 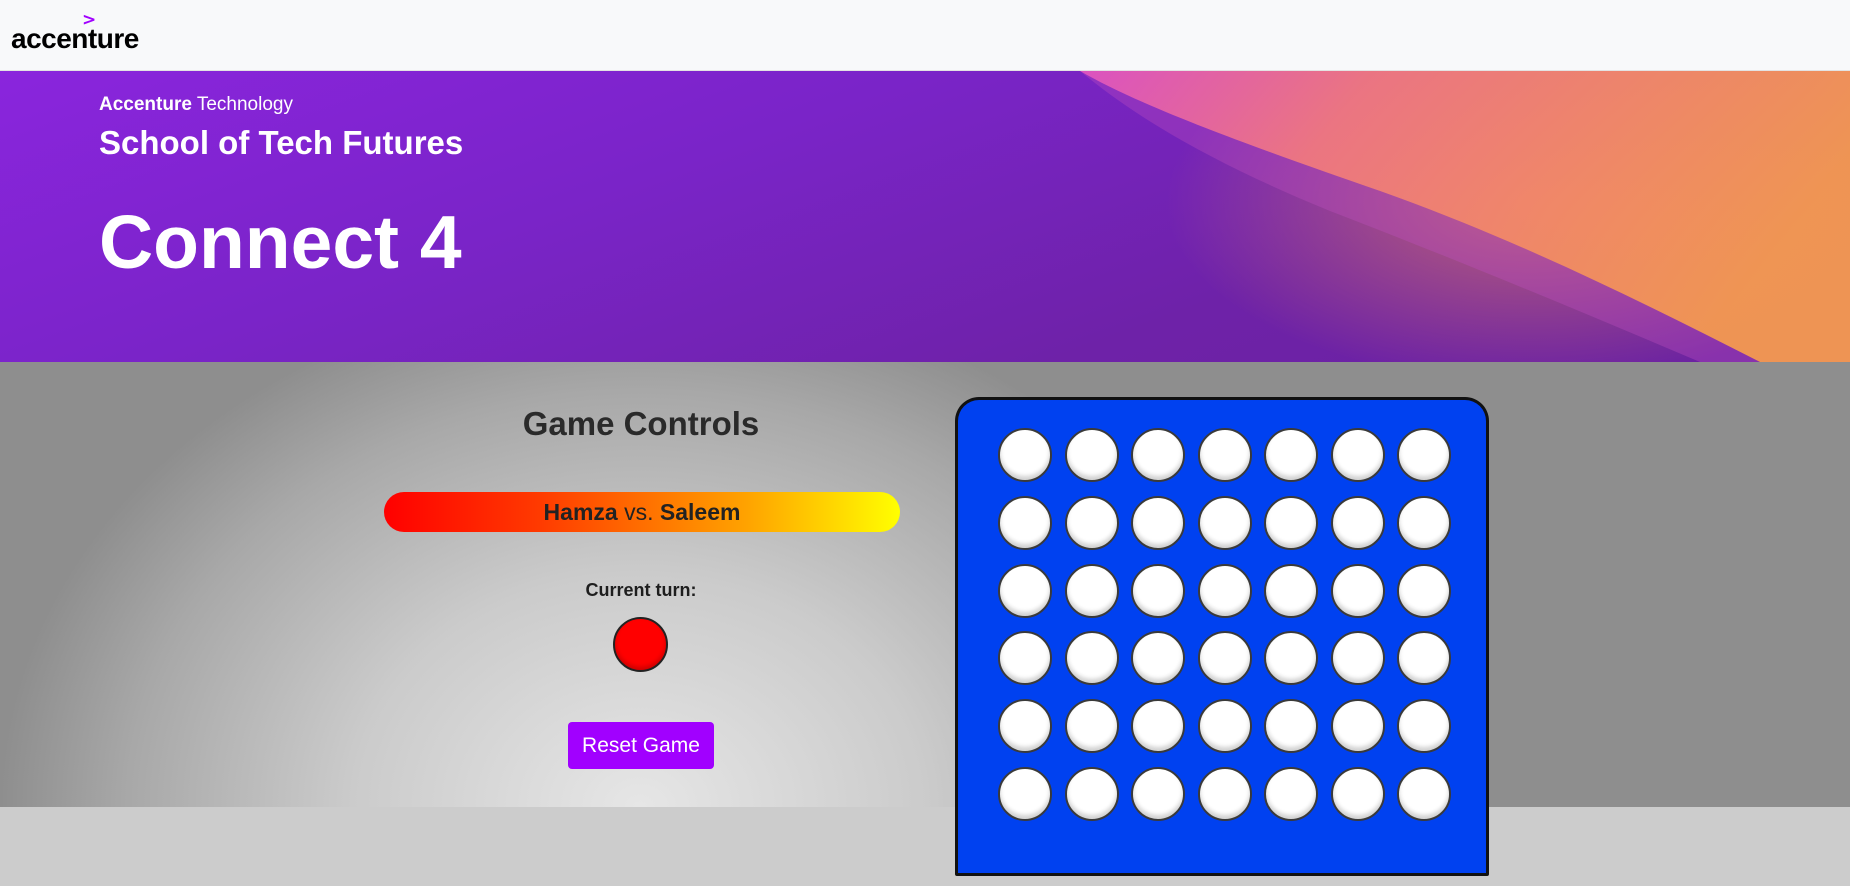 What do you see at coordinates (1291, 726) in the screenshot?
I see `board-cell-r5-c5` at bounding box center [1291, 726].